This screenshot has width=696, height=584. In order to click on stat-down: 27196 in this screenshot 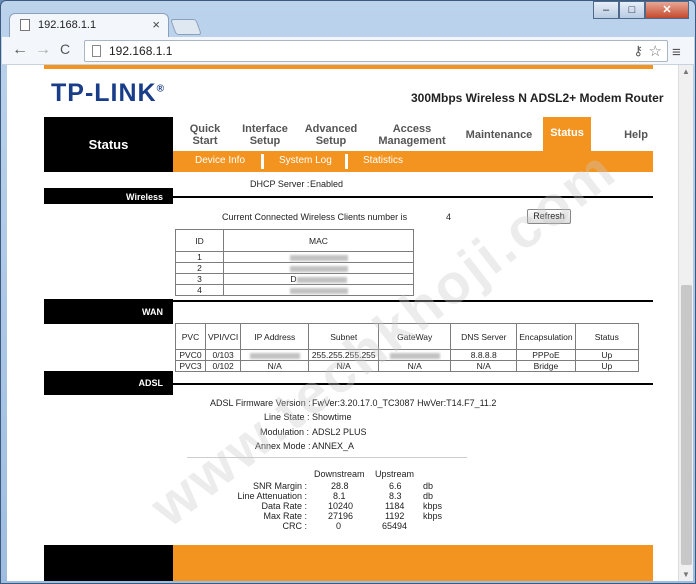, I will do `click(341, 516)`.